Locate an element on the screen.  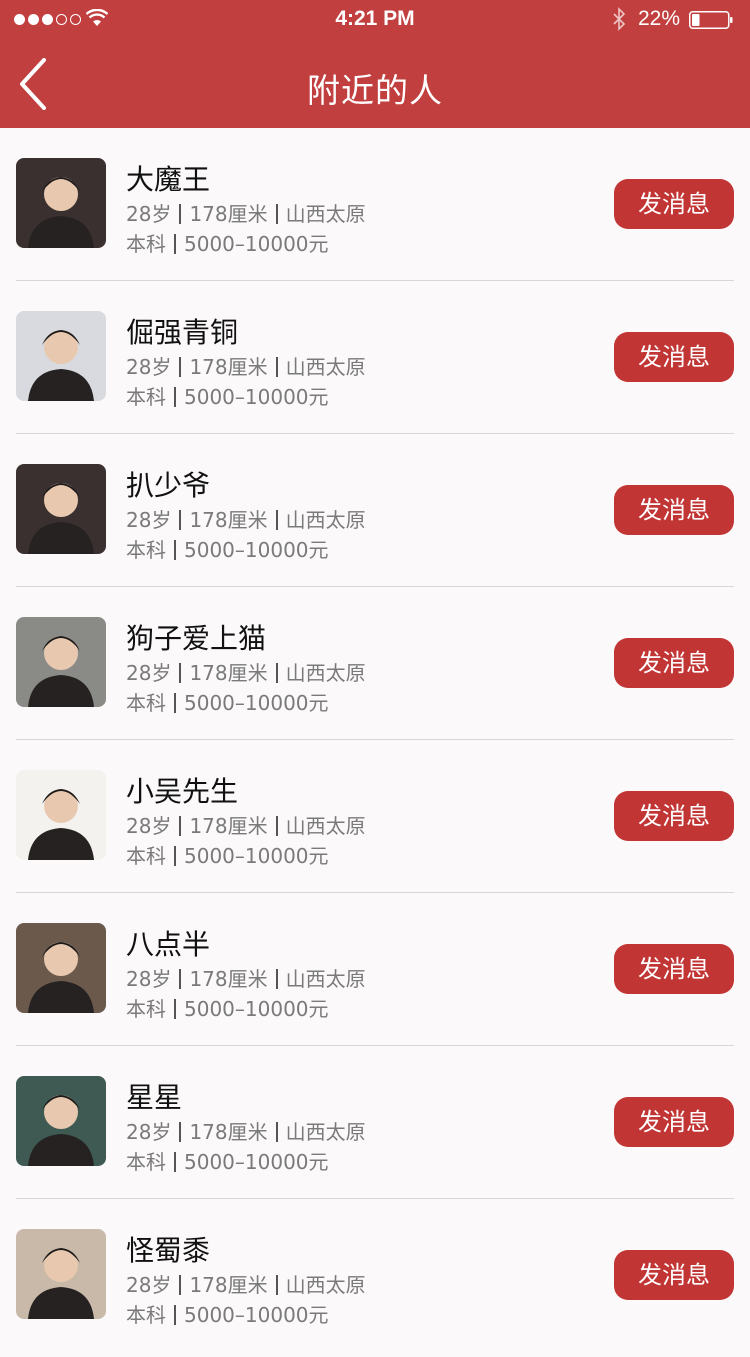
status-bar: 4:21 PM 22% is located at coordinates (375, 20).